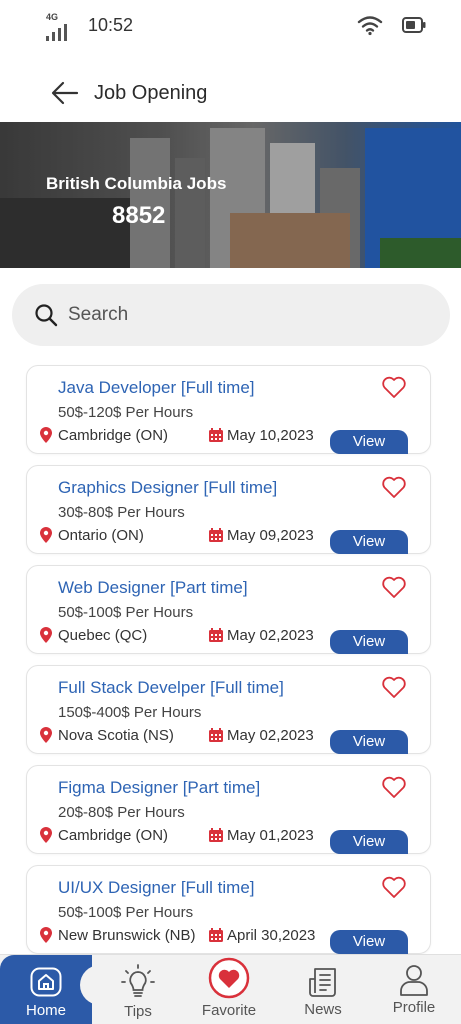  I want to click on nav-tips-label: Tips, so click(138, 1011).